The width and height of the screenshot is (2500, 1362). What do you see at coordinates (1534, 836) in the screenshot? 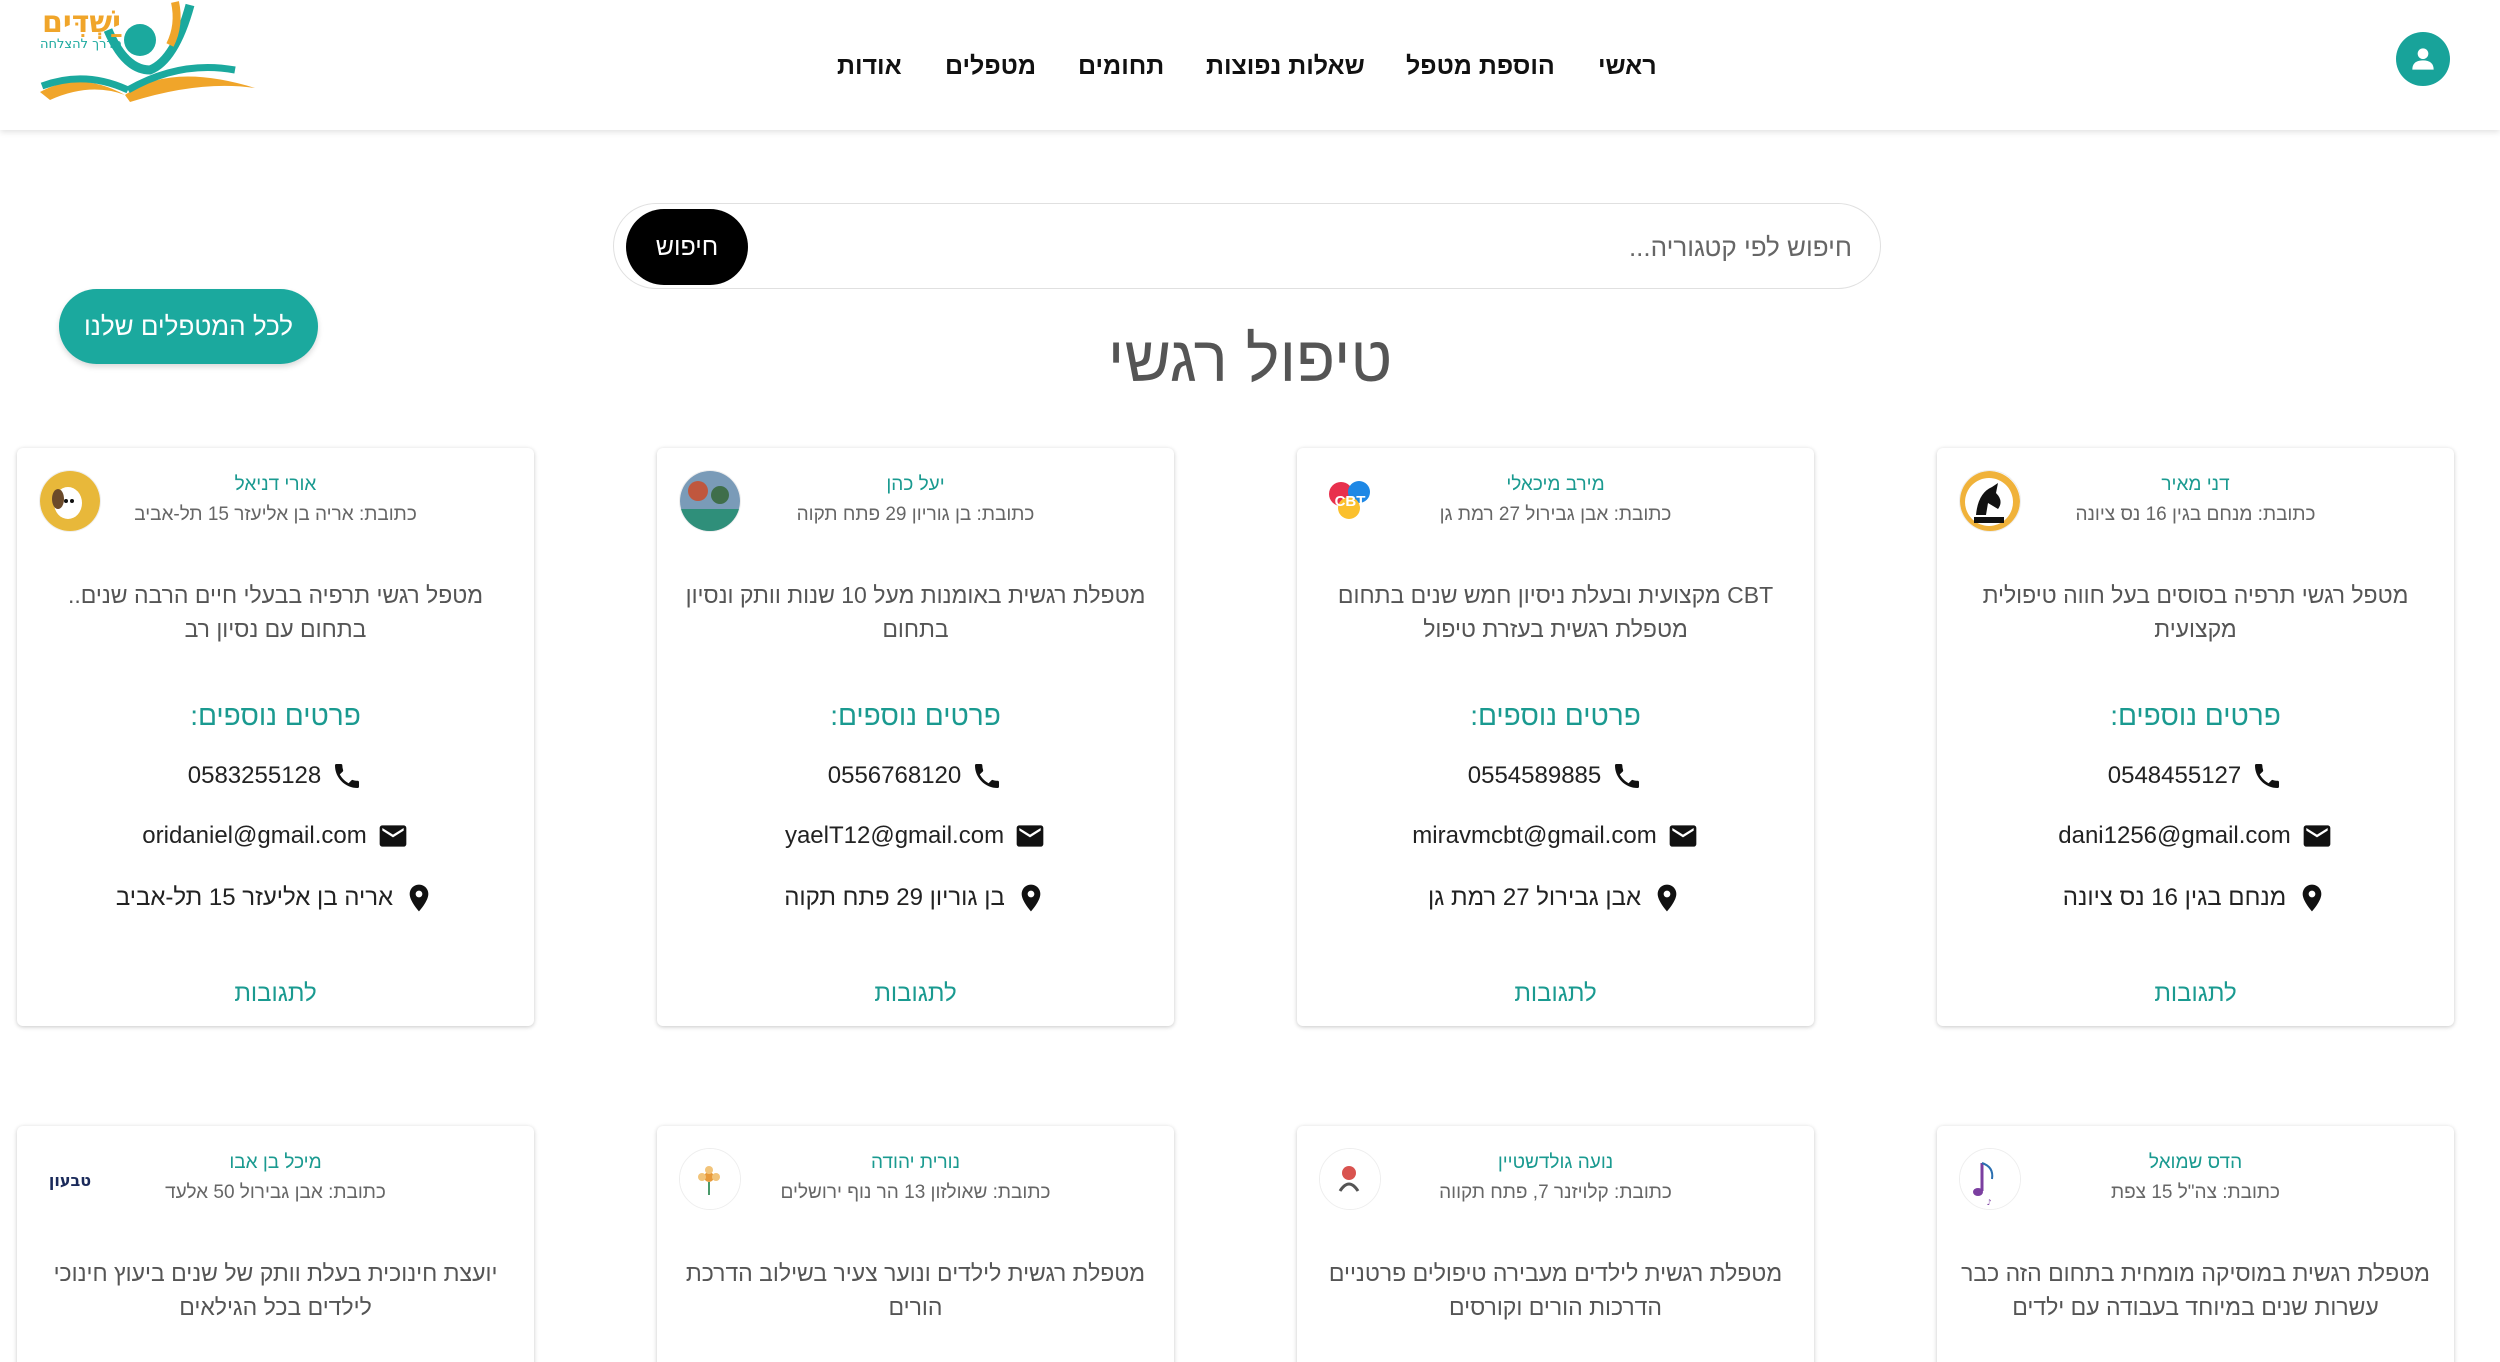
I see `email-address: miravmcbt@gmail.com` at bounding box center [1534, 836].